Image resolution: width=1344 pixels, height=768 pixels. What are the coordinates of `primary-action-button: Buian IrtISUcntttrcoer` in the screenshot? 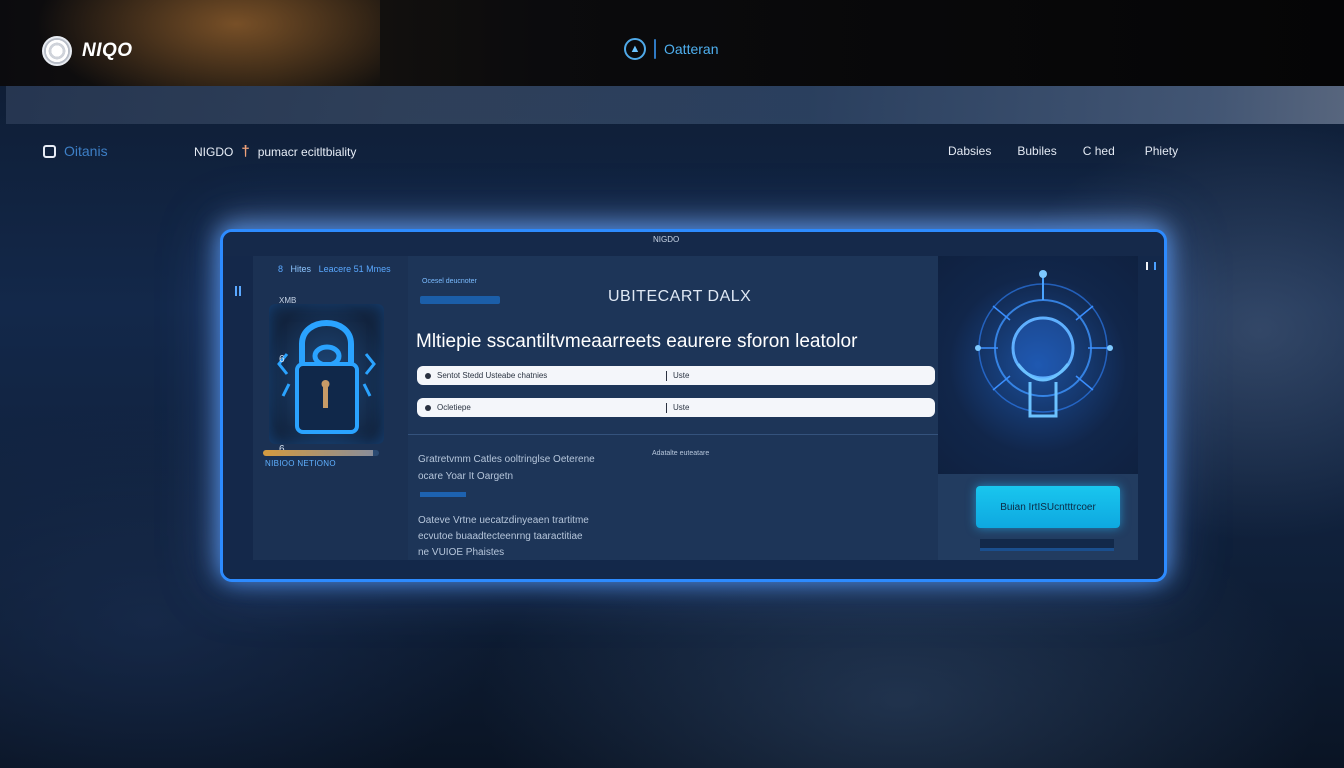 It's located at (1048, 507).